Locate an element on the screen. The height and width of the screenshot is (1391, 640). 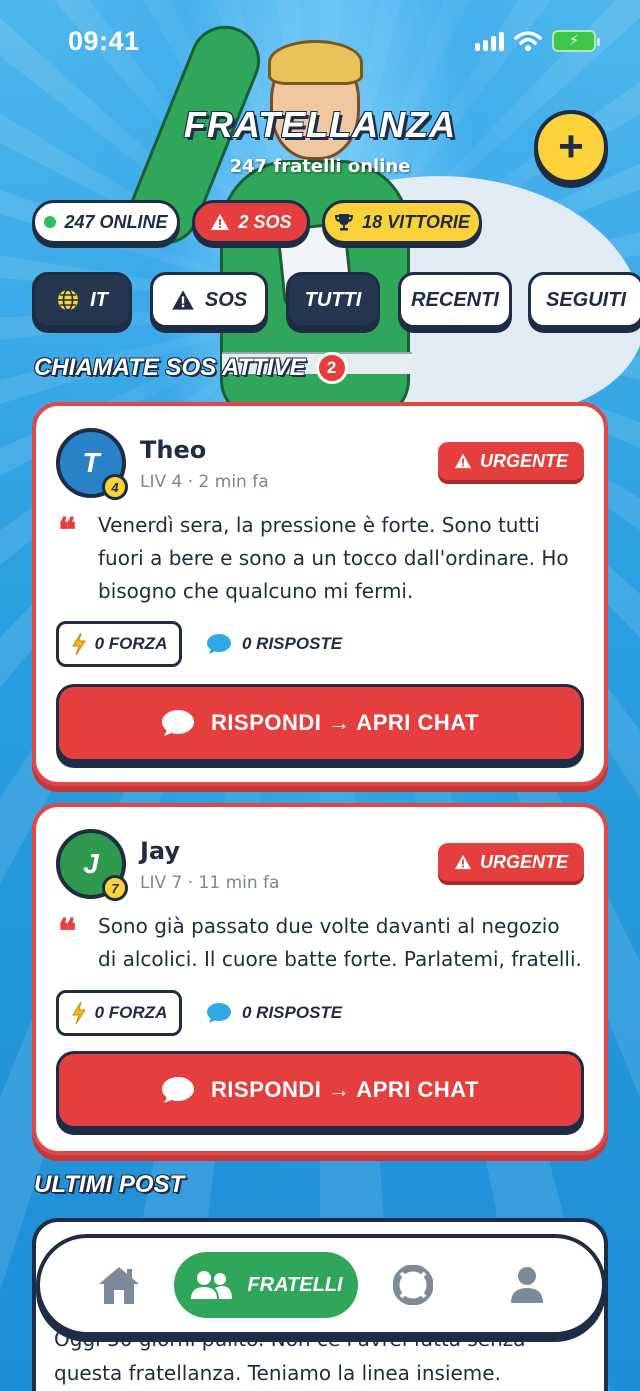
online-dot-icon is located at coordinates (50, 222).